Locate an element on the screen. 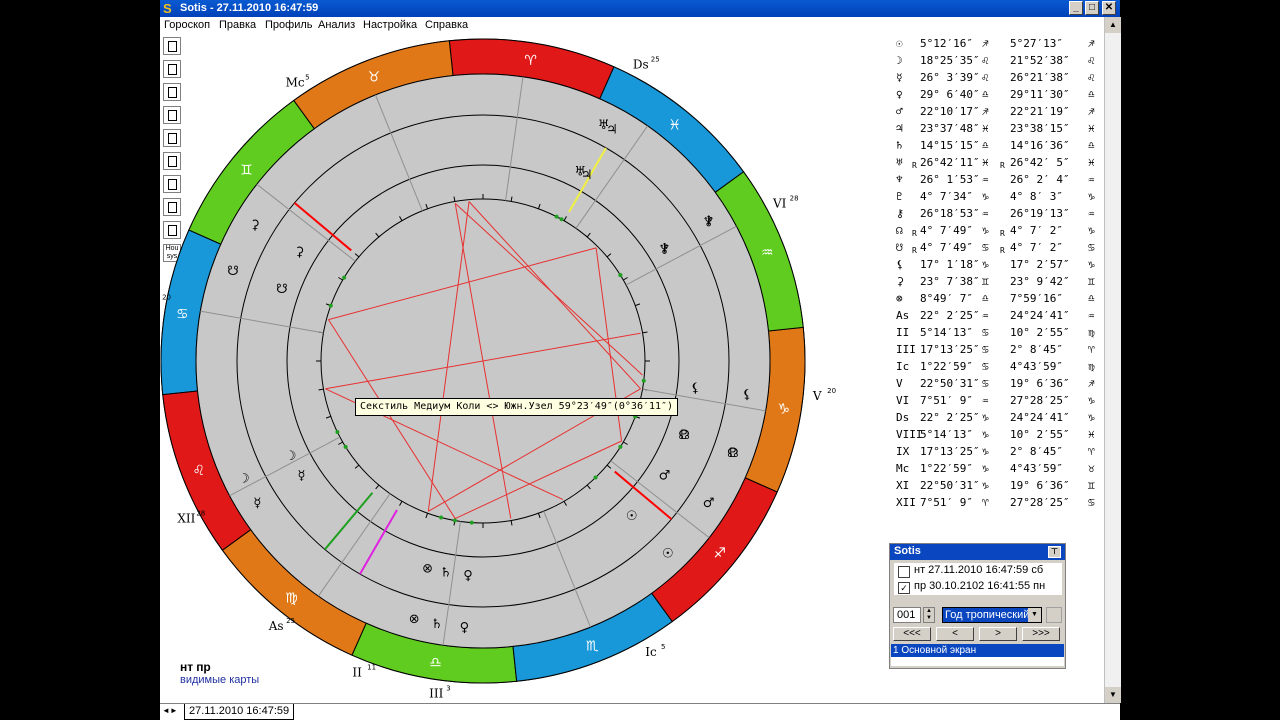  planet-glyph: ☉ is located at coordinates (899, 43).